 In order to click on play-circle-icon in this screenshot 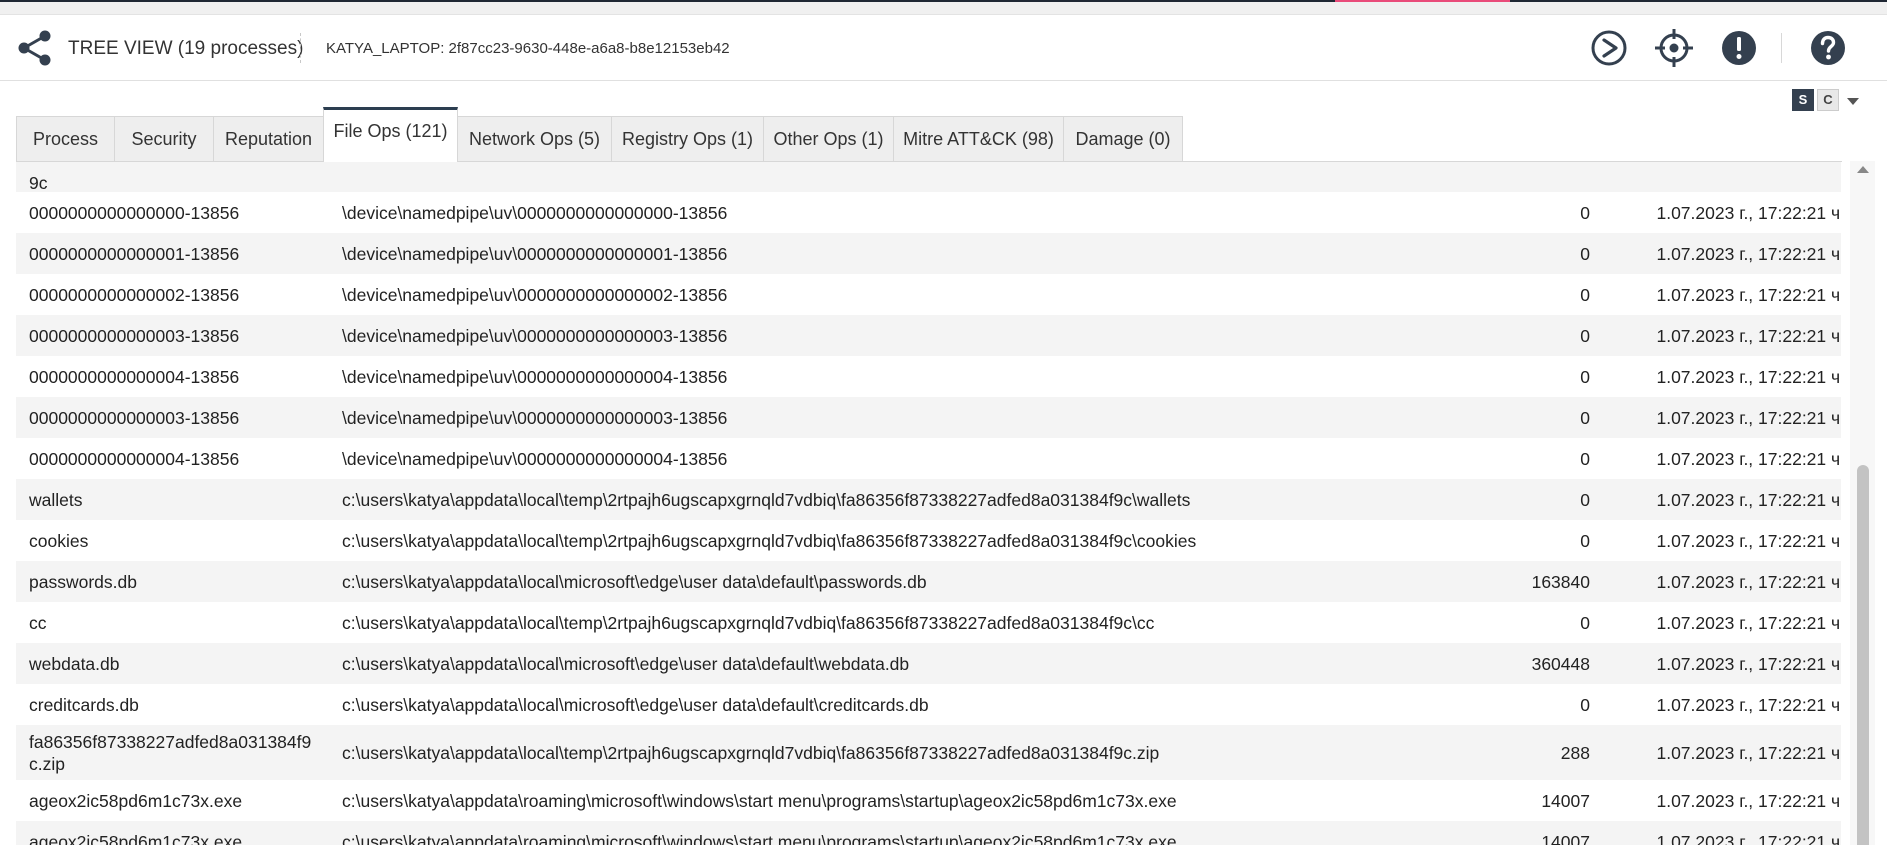, I will do `click(1609, 48)`.